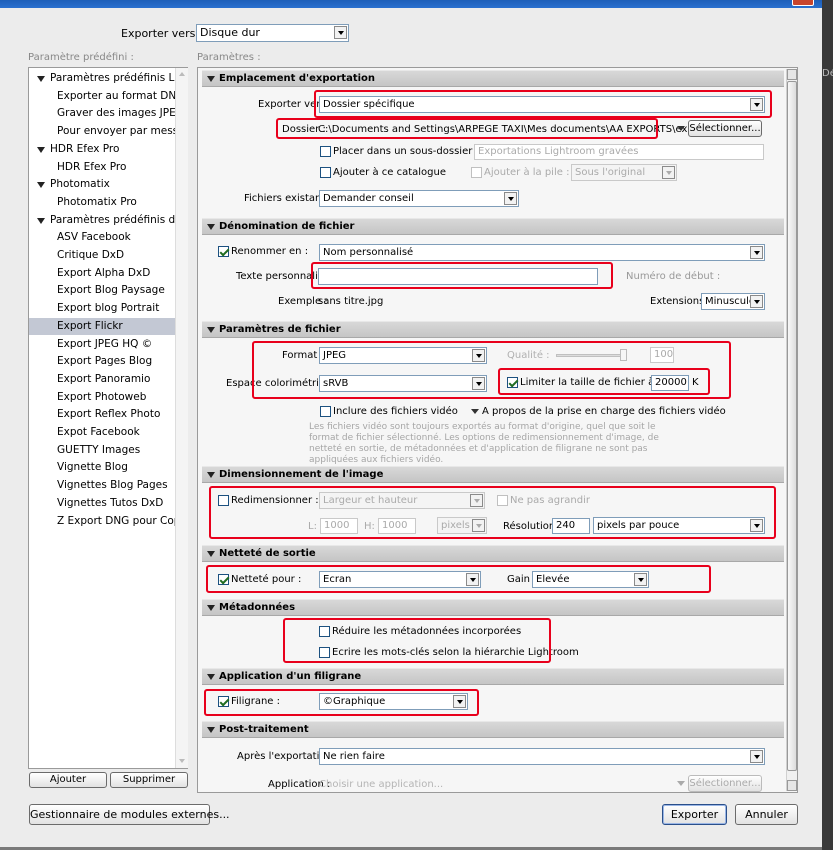  What do you see at coordinates (419, 198) in the screenshot?
I see `existing-files-select: Demander conseil` at bounding box center [419, 198].